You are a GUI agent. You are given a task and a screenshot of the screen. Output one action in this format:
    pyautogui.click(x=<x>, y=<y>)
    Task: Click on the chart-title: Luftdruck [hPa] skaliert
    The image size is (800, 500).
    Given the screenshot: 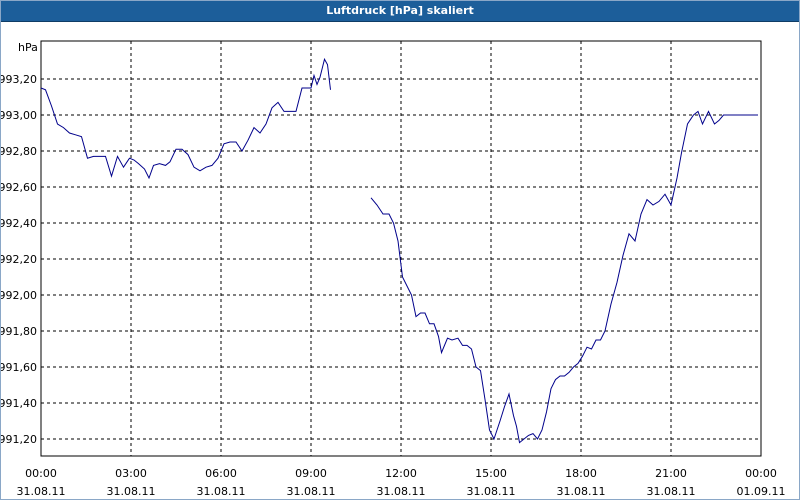 What is the action you would take?
    pyautogui.click(x=400, y=10)
    